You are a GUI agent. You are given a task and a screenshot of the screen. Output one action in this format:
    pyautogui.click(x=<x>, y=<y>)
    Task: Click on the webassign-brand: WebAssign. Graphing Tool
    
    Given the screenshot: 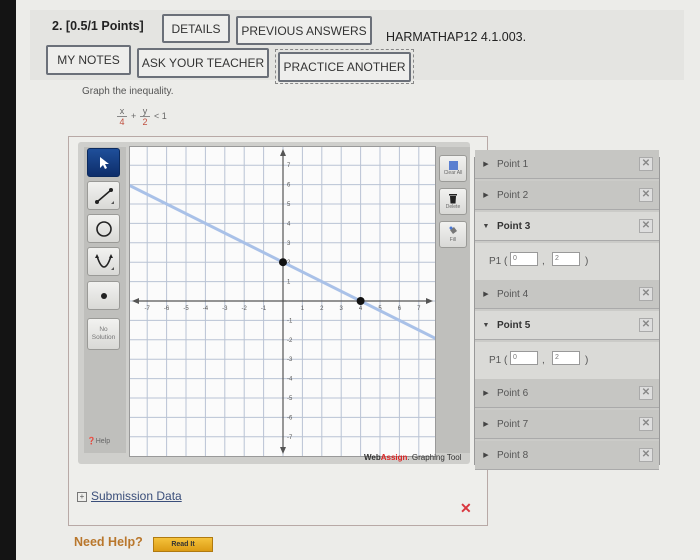 What is the action you would take?
    pyautogui.click(x=413, y=457)
    